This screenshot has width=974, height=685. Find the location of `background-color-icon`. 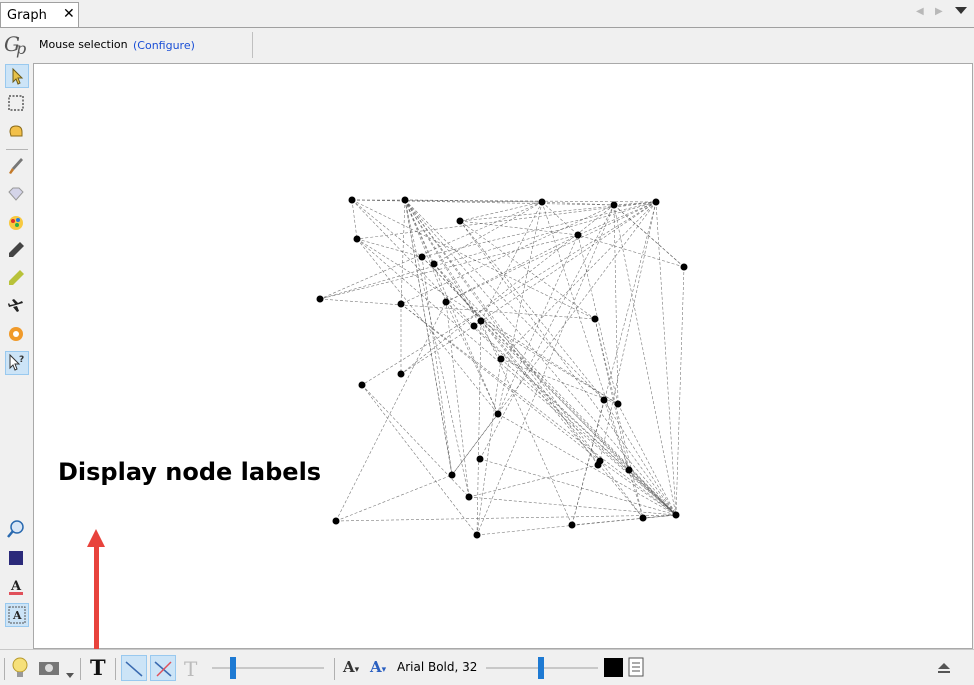

background-color-icon is located at coordinates (17, 559).